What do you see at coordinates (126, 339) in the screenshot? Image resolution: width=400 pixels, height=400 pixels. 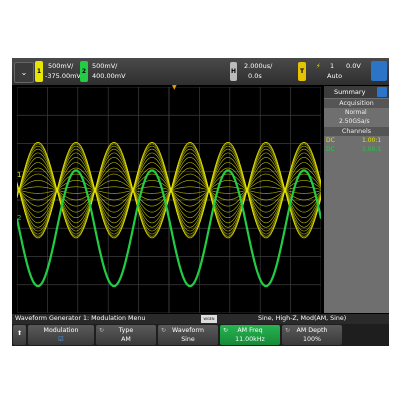 I see `softkey-value: AM` at bounding box center [126, 339].